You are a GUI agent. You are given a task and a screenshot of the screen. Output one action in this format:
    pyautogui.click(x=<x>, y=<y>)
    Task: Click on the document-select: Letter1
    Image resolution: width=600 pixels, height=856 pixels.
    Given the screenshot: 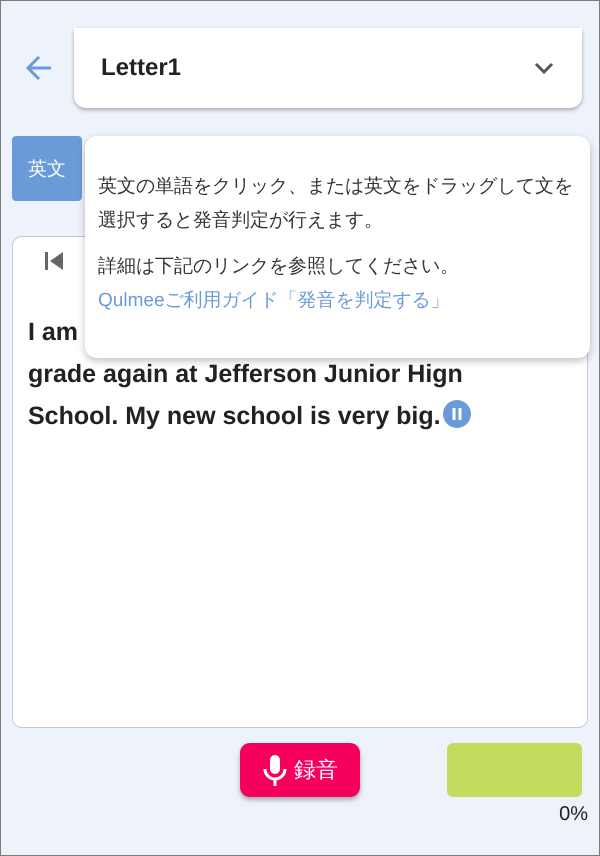 What is the action you would take?
    pyautogui.click(x=328, y=68)
    